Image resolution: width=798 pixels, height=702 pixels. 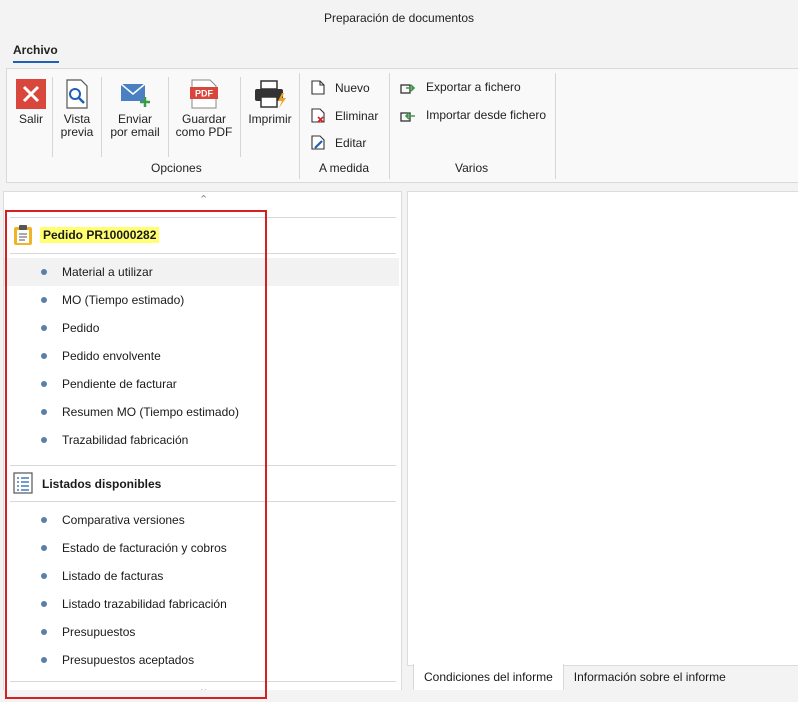 I want to click on exportar-label: Exportar a fichero, so click(x=473, y=87).